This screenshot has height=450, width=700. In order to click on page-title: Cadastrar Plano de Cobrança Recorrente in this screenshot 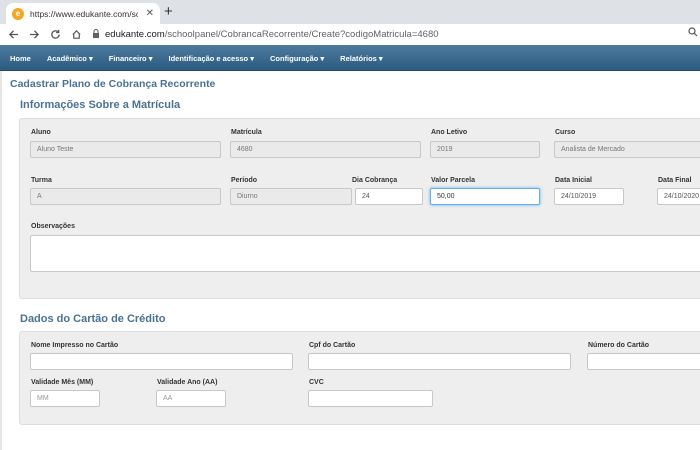, I will do `click(113, 84)`.